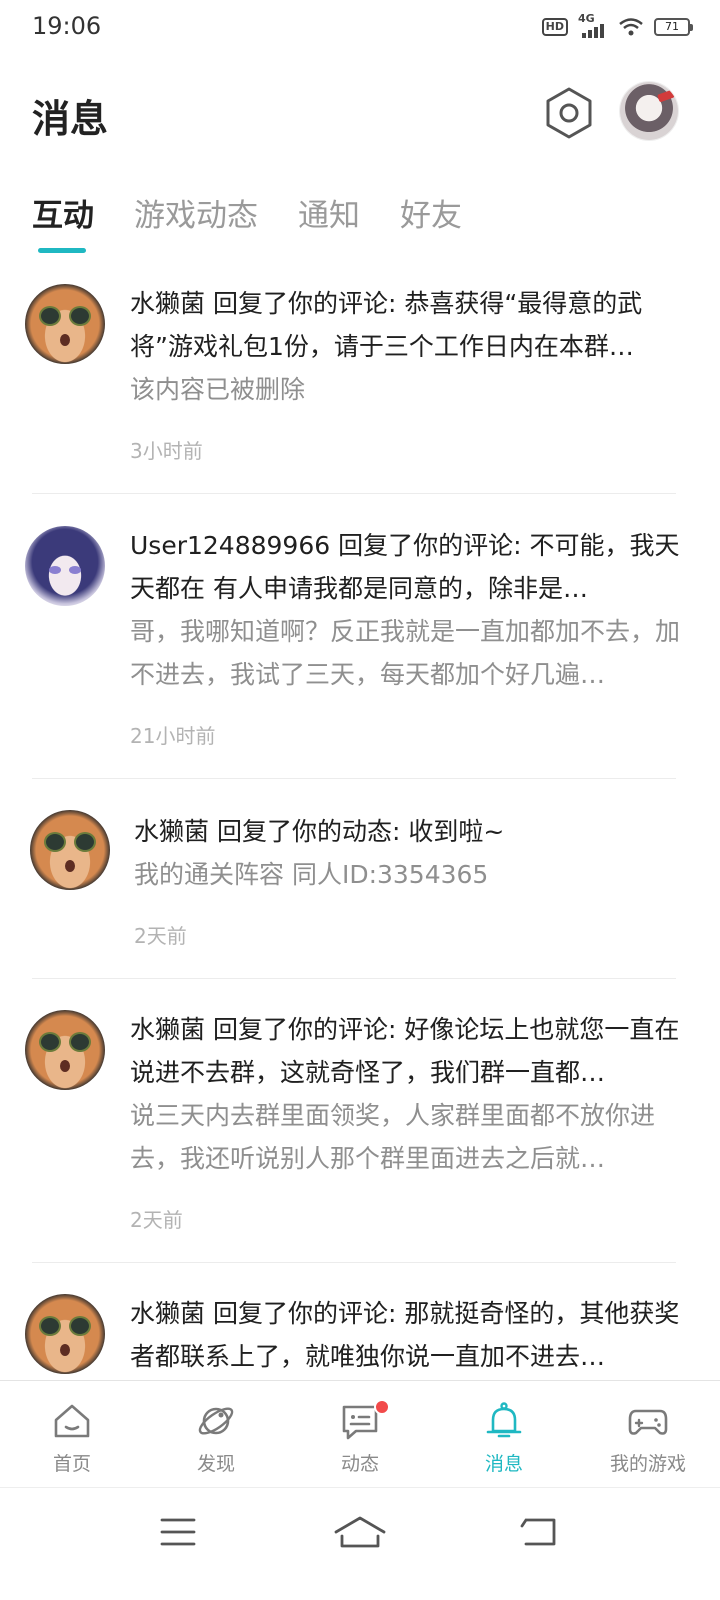  I want to click on tab-indicator, so click(62, 250).